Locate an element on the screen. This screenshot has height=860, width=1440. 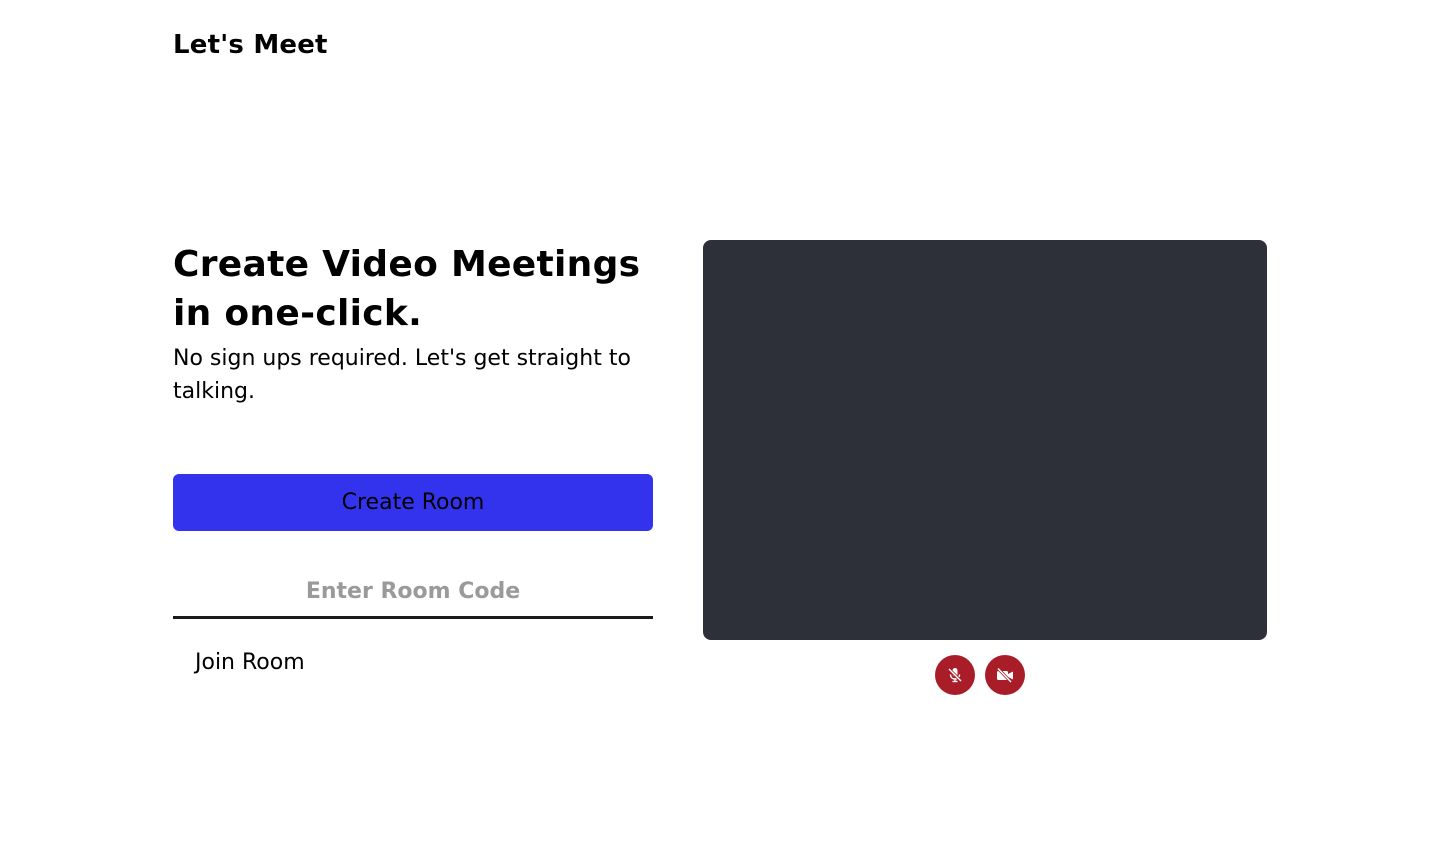
room-code-input is located at coordinates (413, 592).